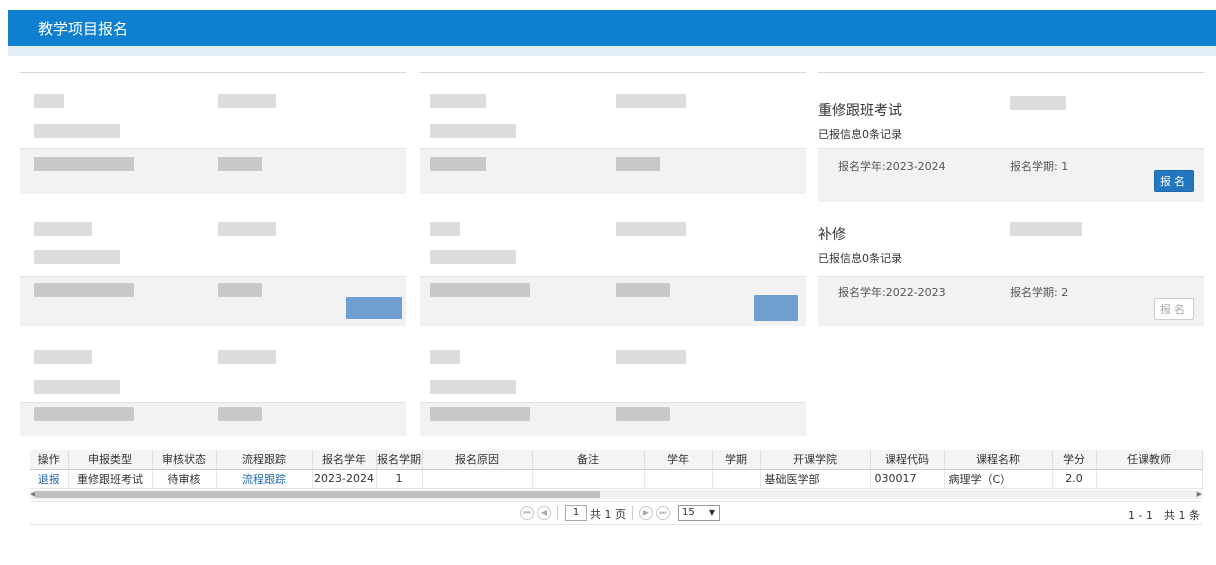 The width and height of the screenshot is (1216, 565). What do you see at coordinates (1039, 292) in the screenshot?
I see `apply-term: 报名学期: 2` at bounding box center [1039, 292].